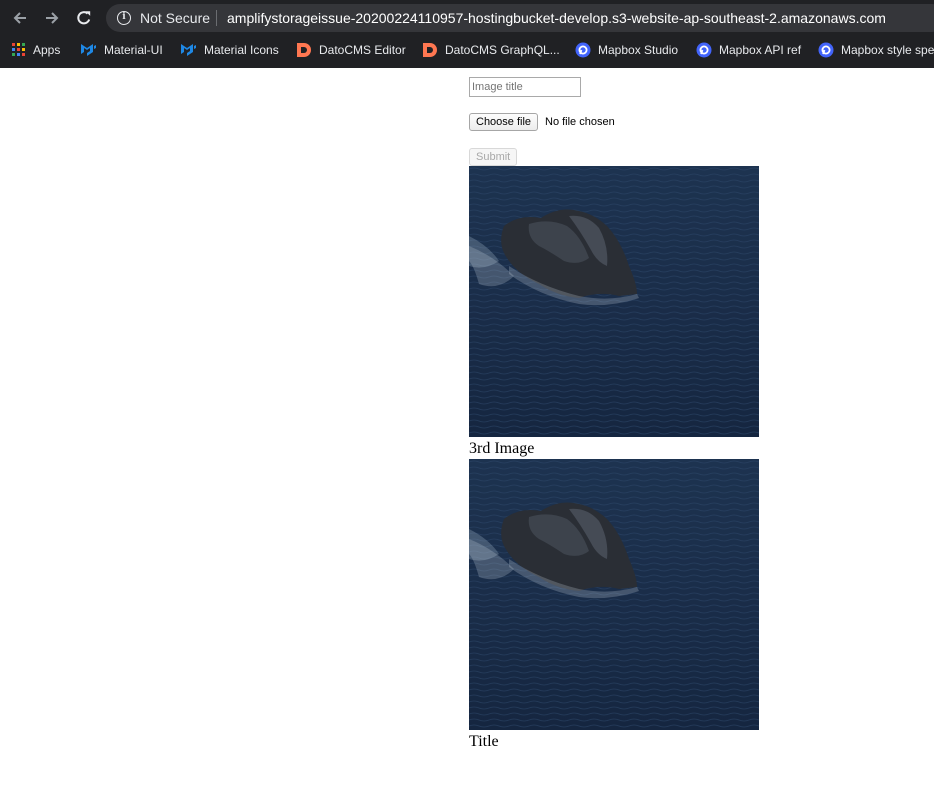 The width and height of the screenshot is (934, 802). What do you see at coordinates (525, 87) in the screenshot?
I see `image-title-input` at bounding box center [525, 87].